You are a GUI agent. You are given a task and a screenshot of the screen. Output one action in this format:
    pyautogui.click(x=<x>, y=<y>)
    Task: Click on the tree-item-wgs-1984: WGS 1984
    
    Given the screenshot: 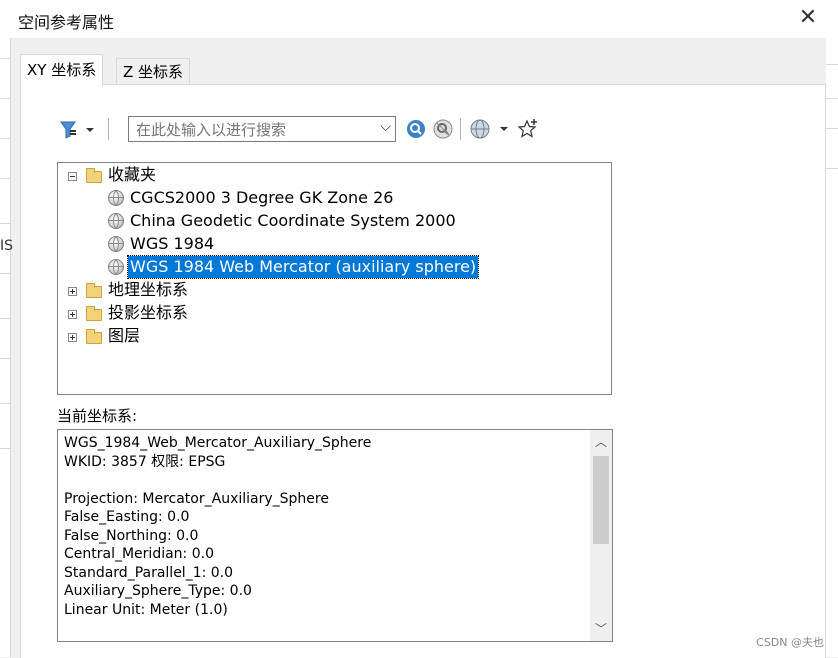 What is the action you would take?
    pyautogui.click(x=172, y=244)
    